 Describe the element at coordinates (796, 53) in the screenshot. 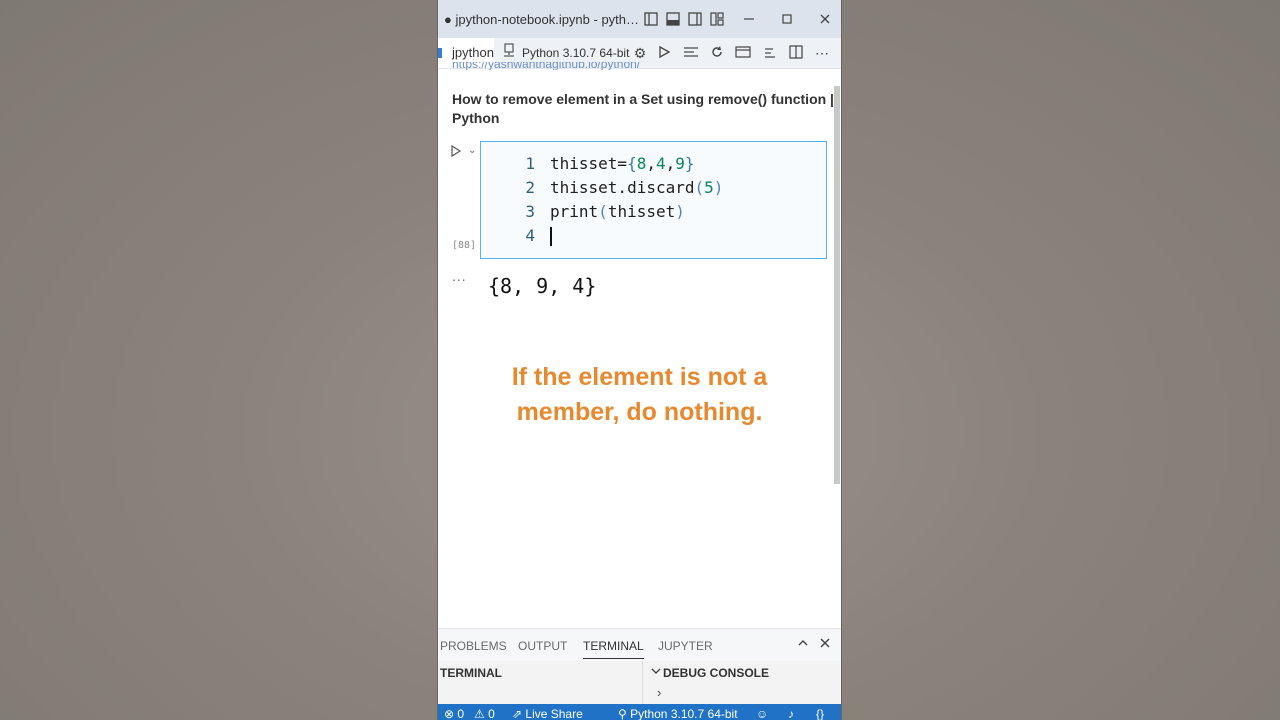

I see `split-editor-icon` at that location.